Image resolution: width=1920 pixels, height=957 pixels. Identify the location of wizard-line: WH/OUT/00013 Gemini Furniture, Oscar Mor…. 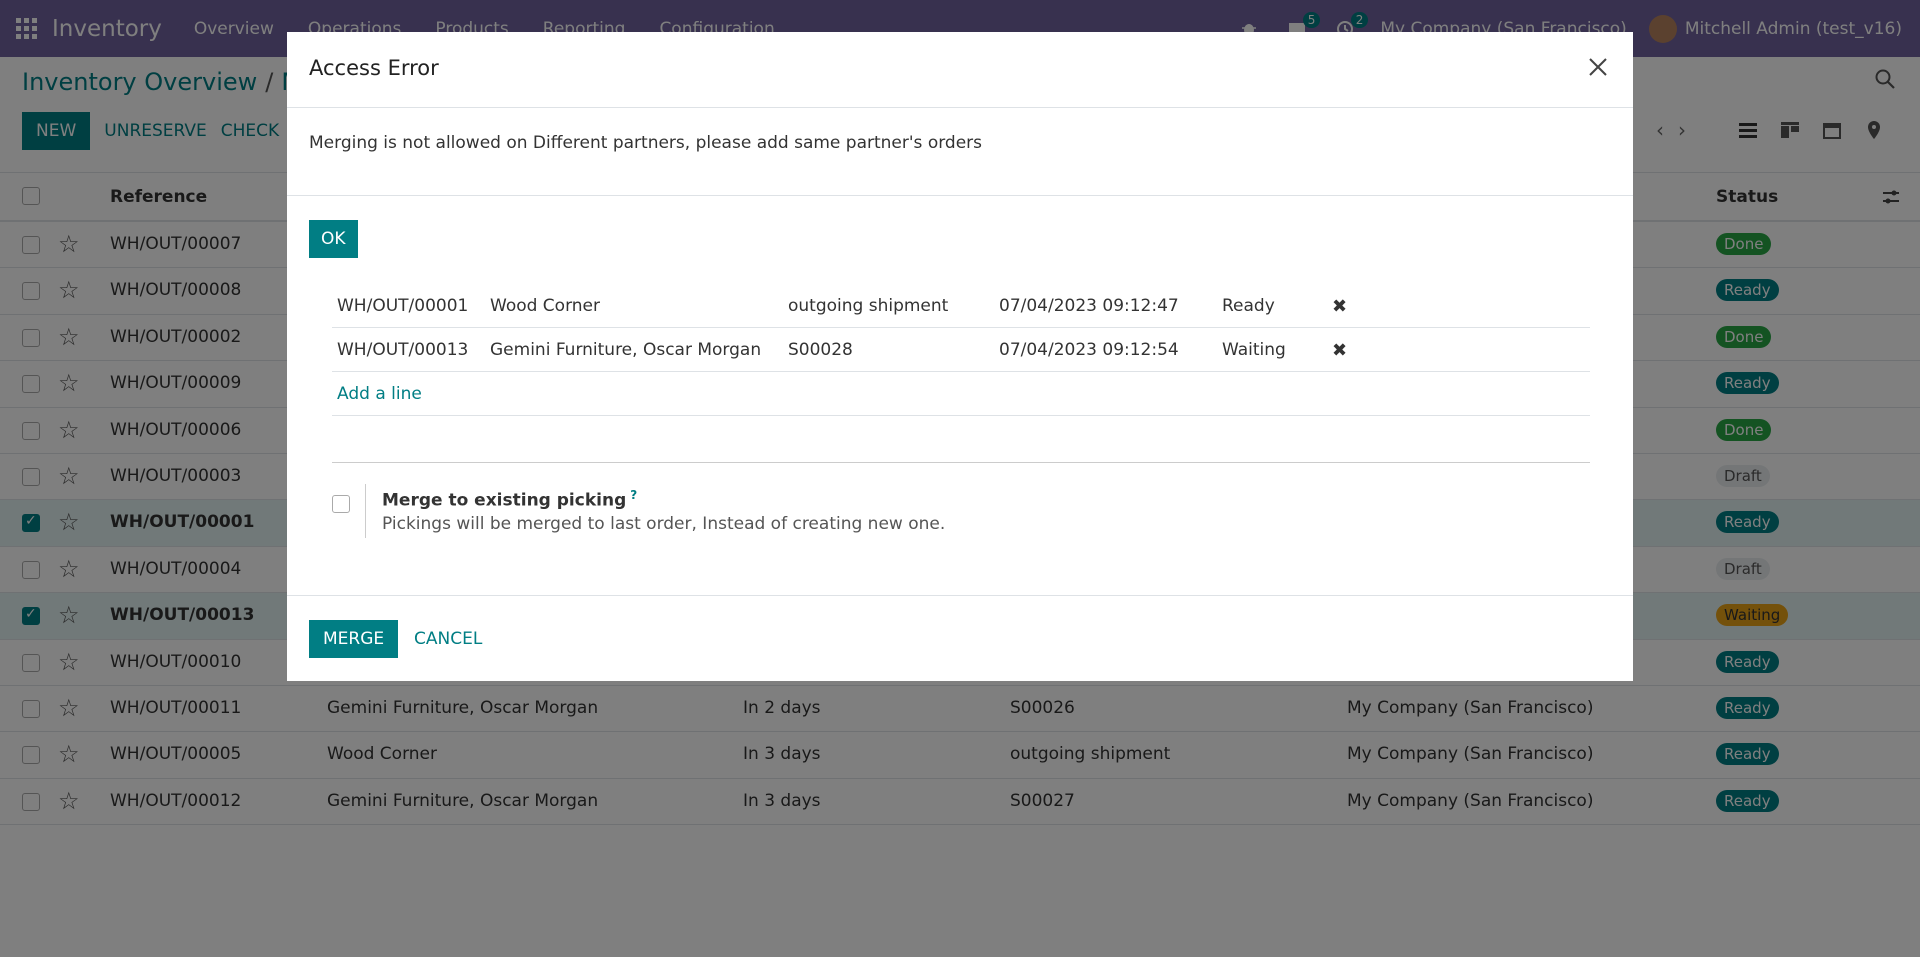
(961, 350).